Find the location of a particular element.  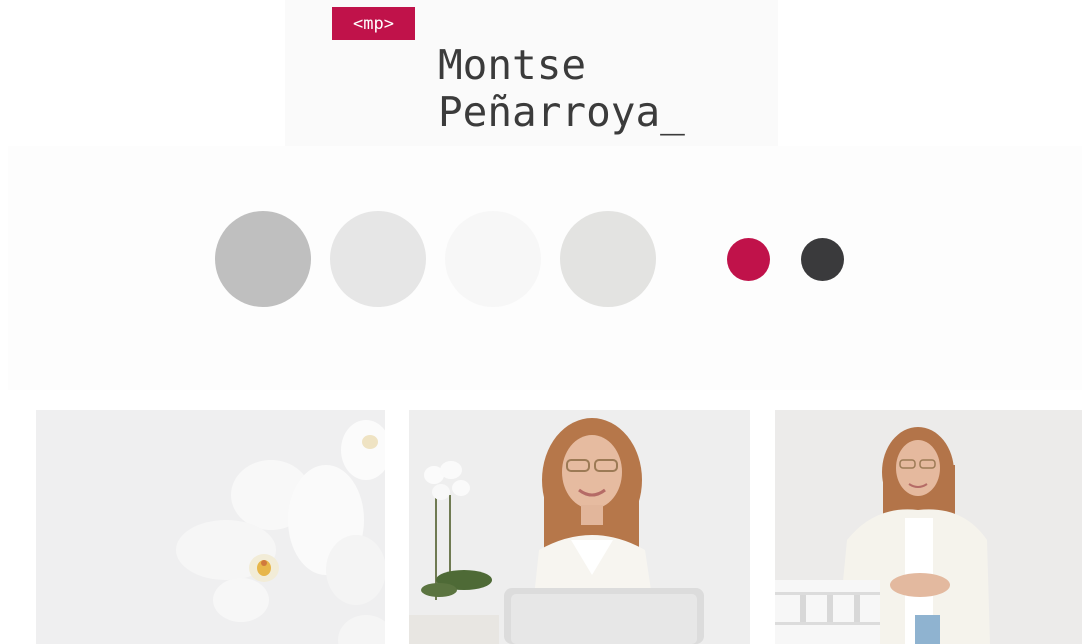

color-swatch-warm-gray is located at coordinates (608, 259).